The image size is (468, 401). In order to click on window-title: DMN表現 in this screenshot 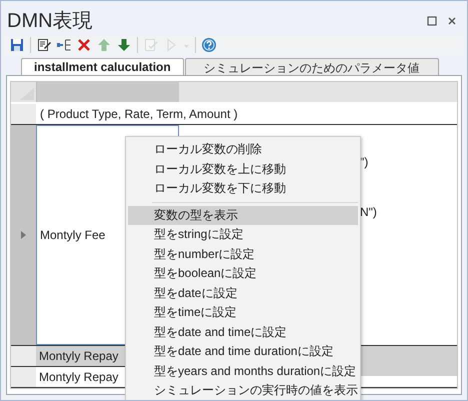, I will do `click(50, 21)`.